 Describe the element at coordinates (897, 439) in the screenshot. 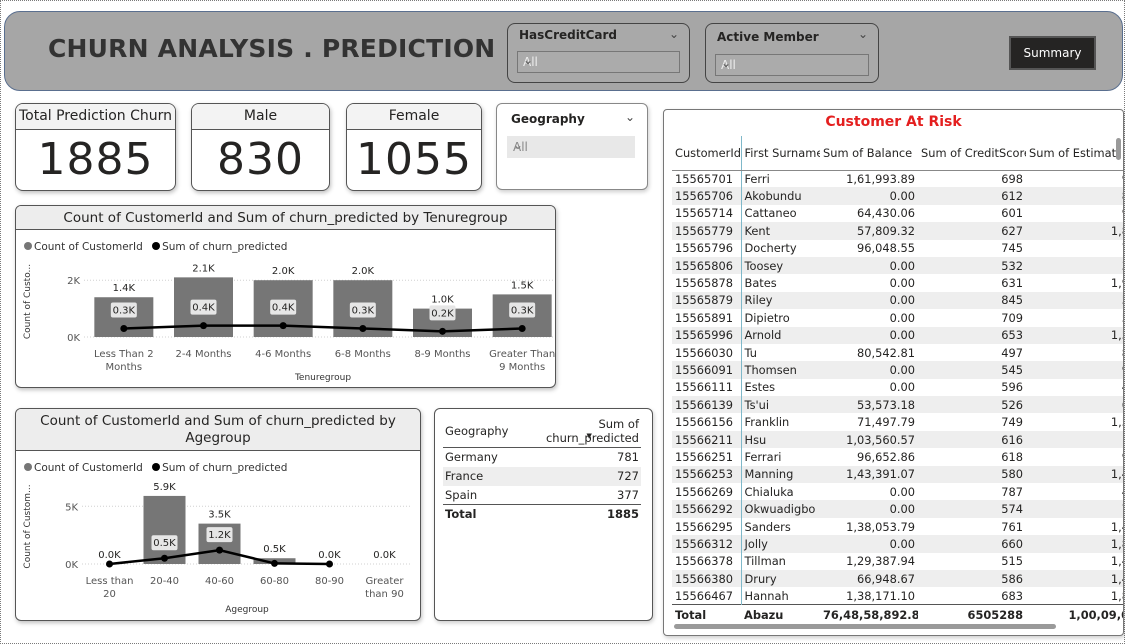

I see `table-row: 15566211 Hsu 1,03,560.57 616` at that location.